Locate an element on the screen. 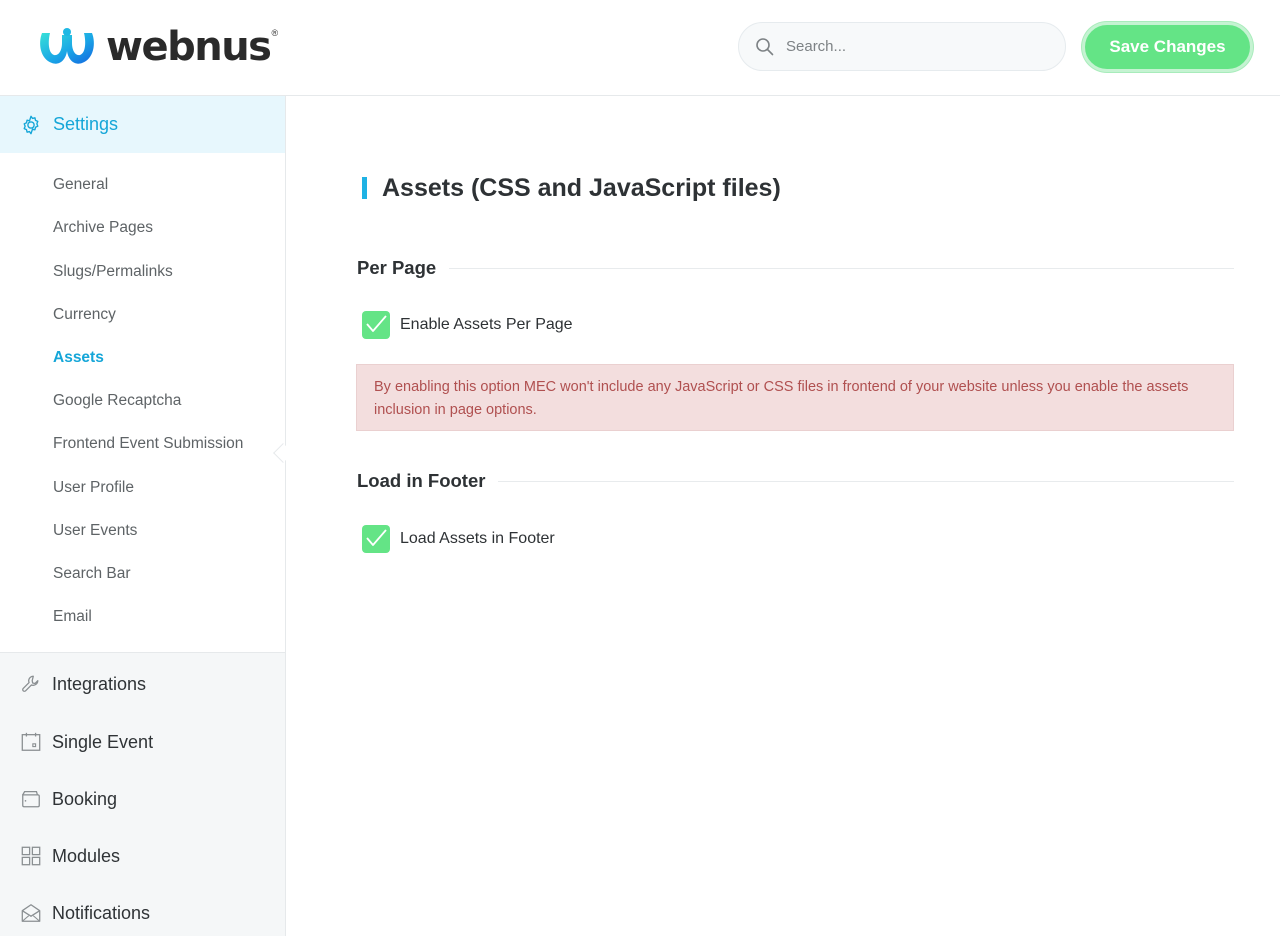 Image resolution: width=1280 pixels, height=936 pixels. search-box is located at coordinates (902, 46).